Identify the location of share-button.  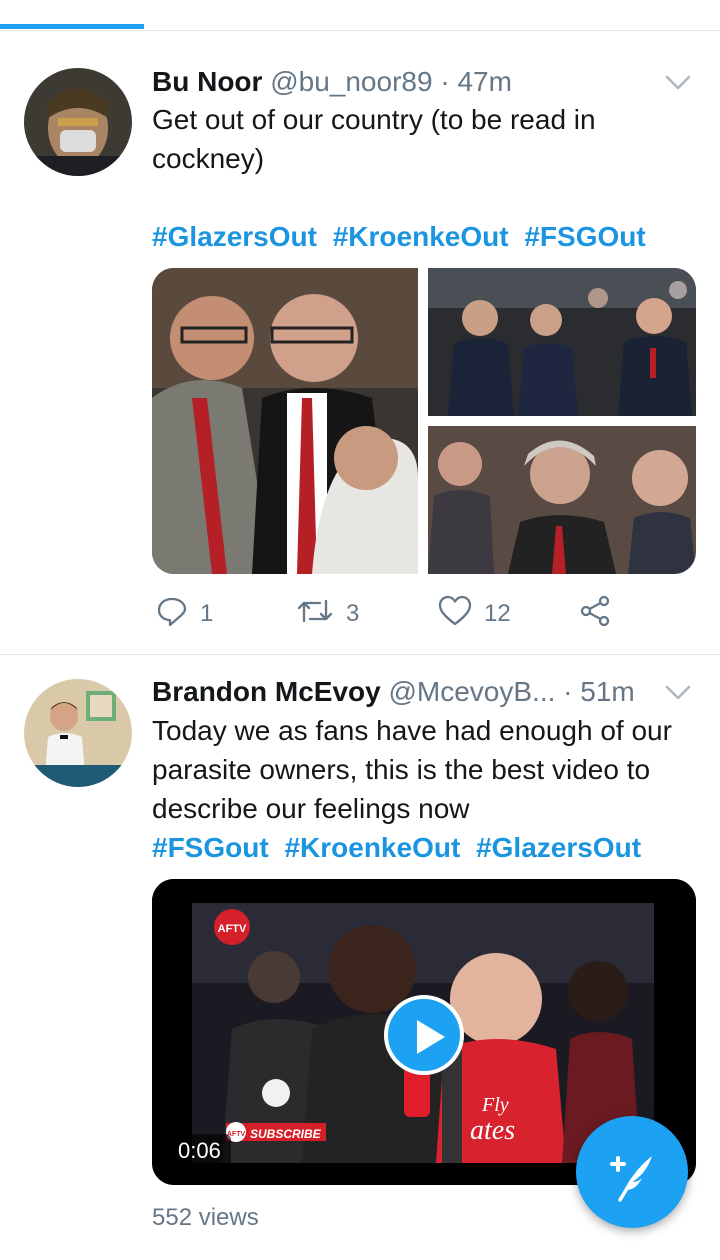
(595, 614).